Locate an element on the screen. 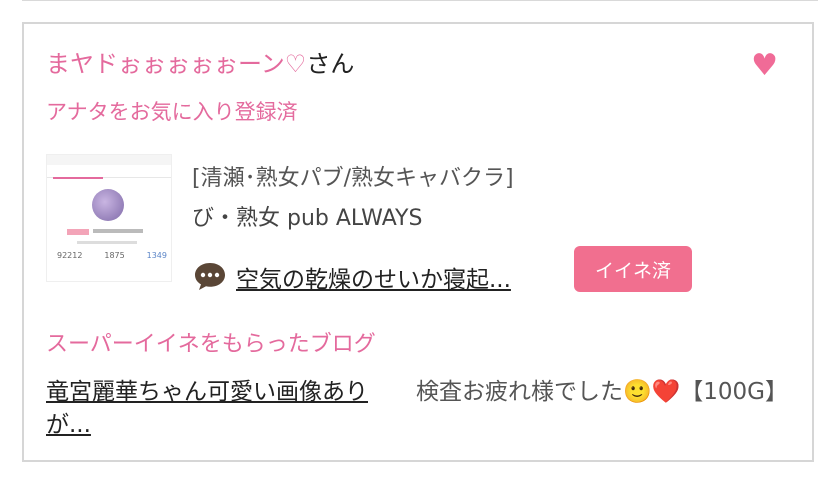 This screenshot has height=485, width=840. thumbnail-stat: 1875 is located at coordinates (114, 255).